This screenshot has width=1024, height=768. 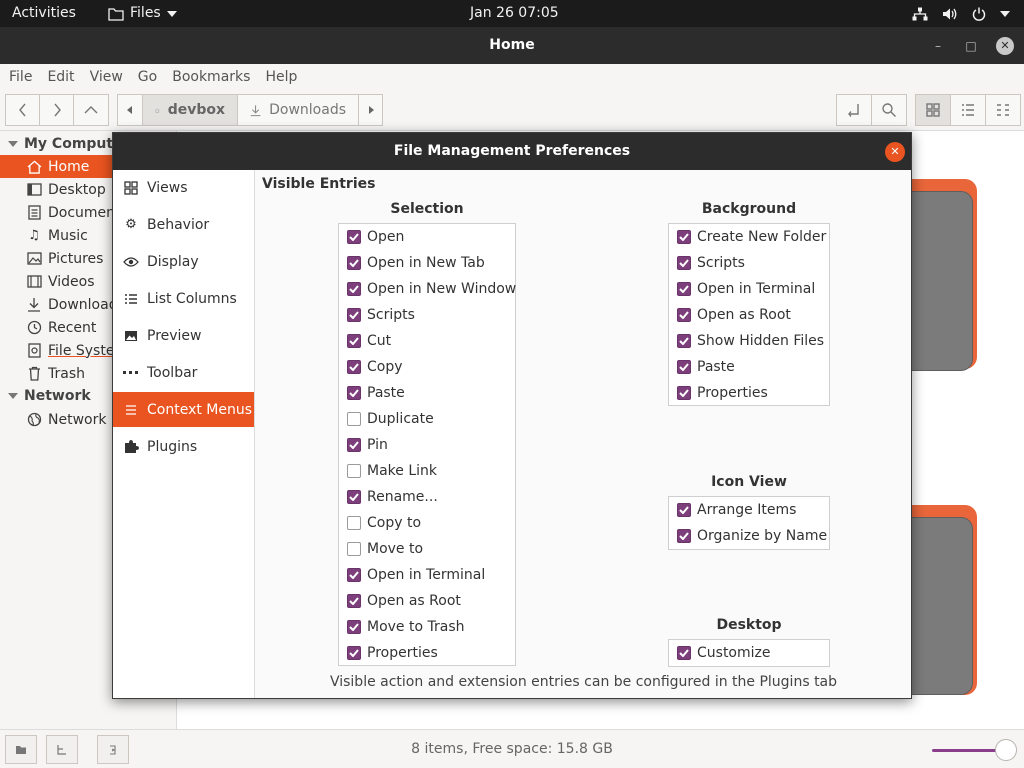 I want to click on checkbox-arrange-items: Arrange Items, so click(x=749, y=510).